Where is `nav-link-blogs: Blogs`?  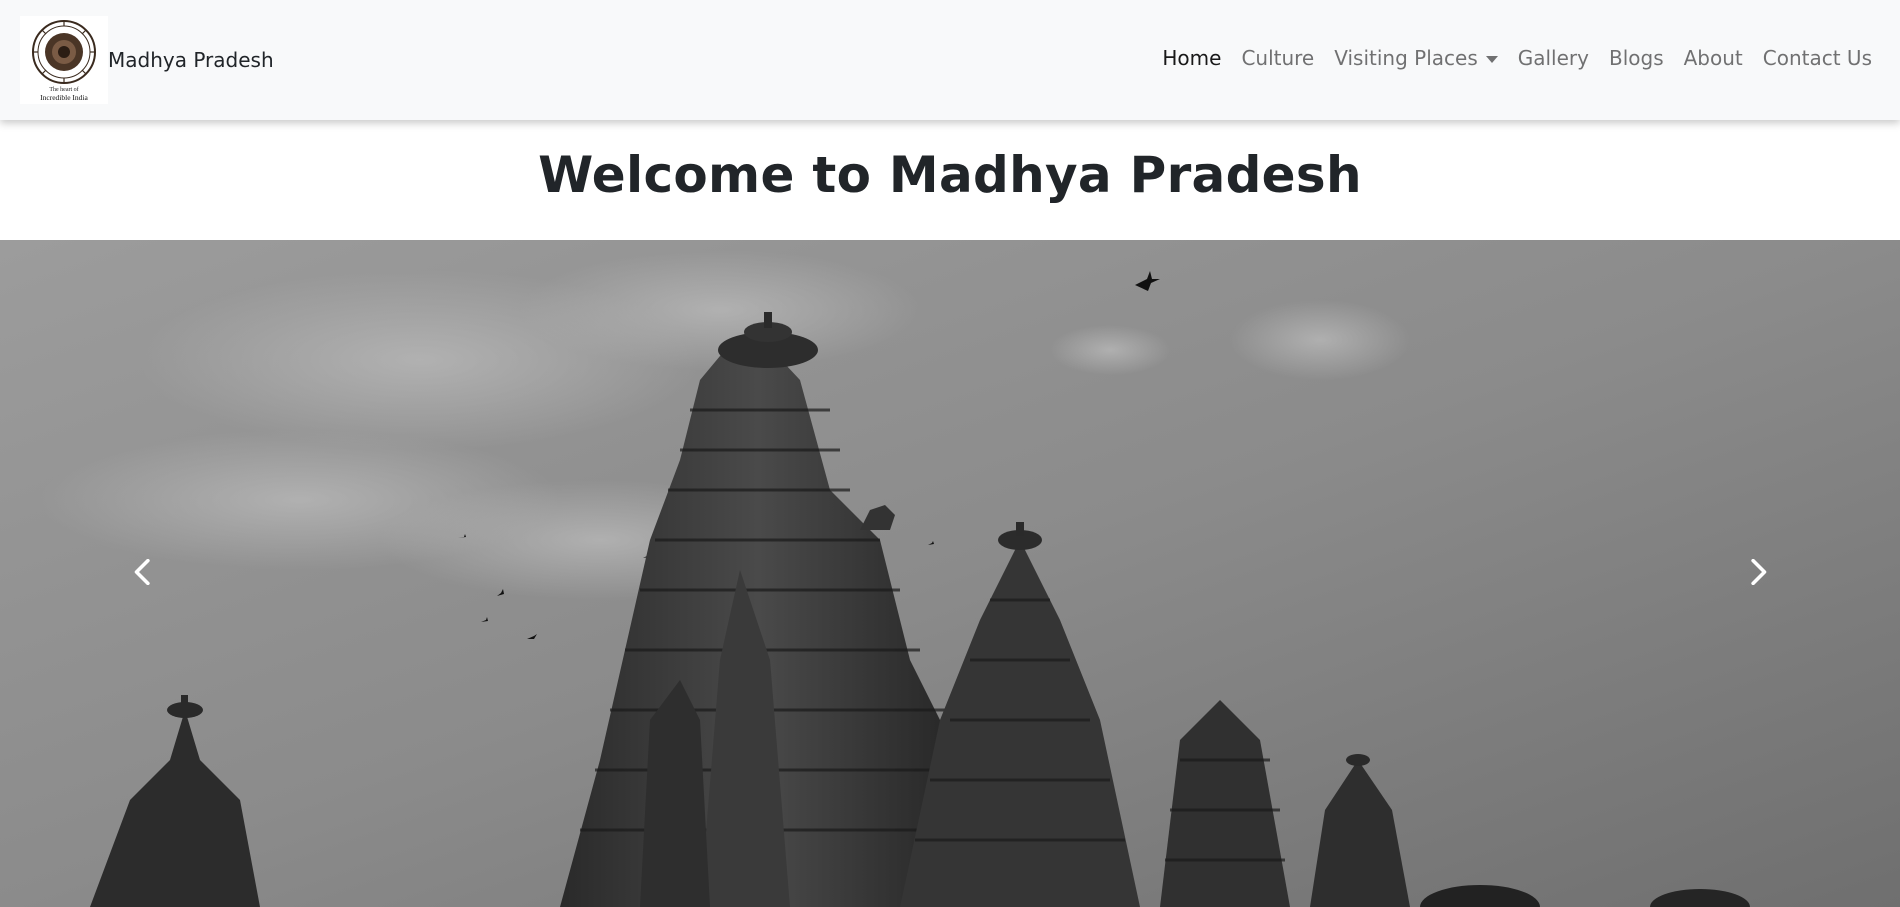 nav-link-blogs: Blogs is located at coordinates (1636, 58).